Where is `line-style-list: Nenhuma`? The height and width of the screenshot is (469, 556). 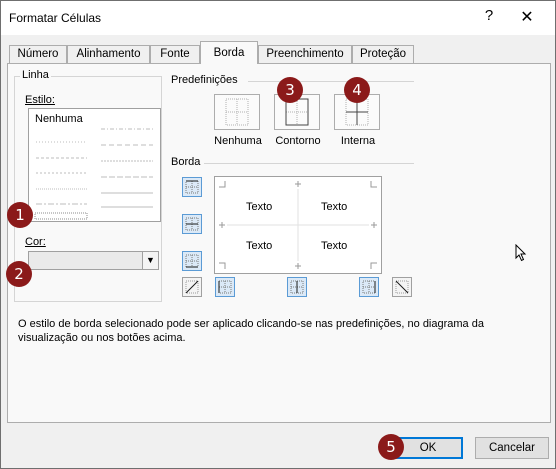 line-style-list: Nenhuma is located at coordinates (94, 165).